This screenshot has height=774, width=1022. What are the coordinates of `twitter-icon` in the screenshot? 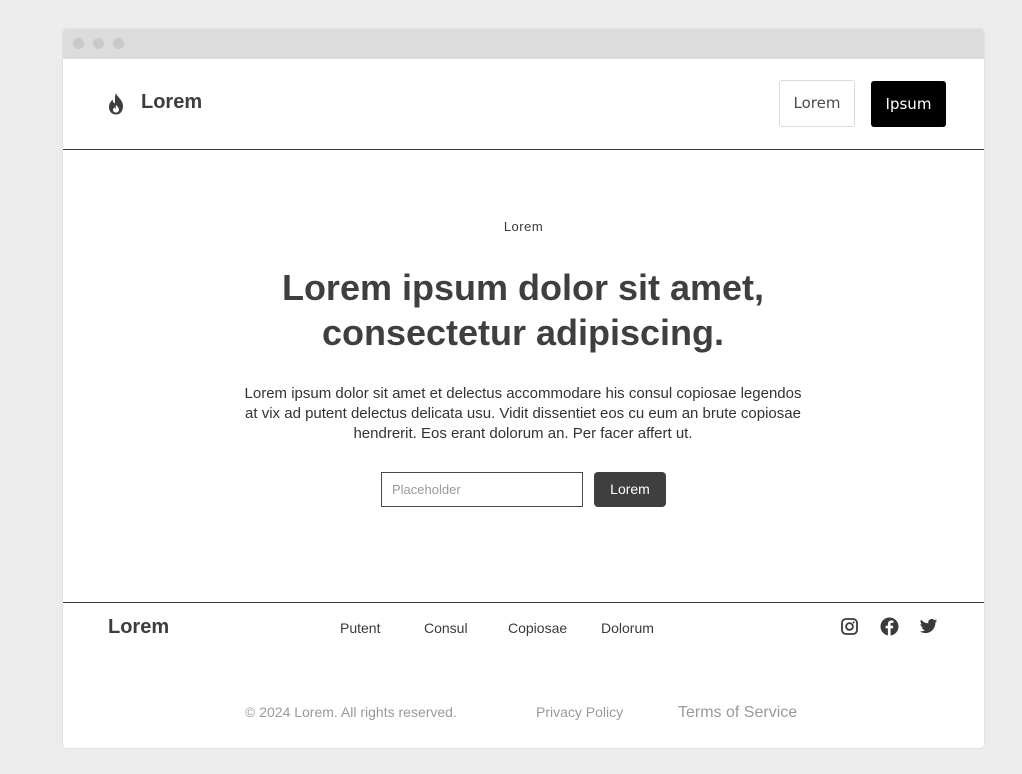 It's located at (928, 626).